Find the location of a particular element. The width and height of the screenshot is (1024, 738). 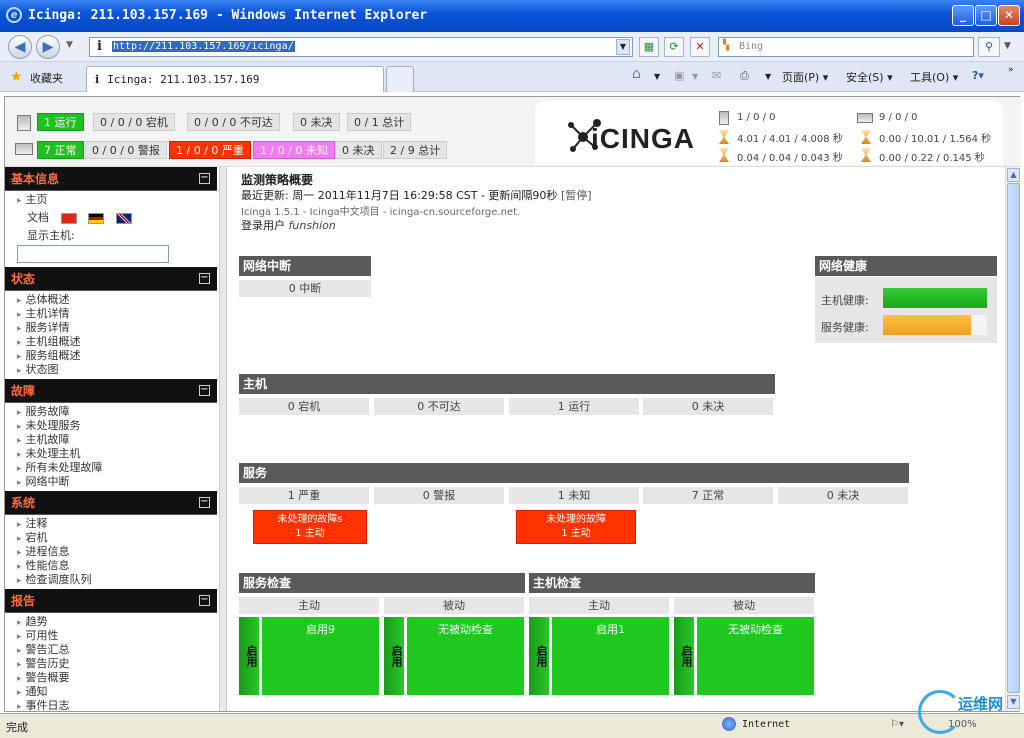

feeds-icon: ▣ is located at coordinates (679, 75).